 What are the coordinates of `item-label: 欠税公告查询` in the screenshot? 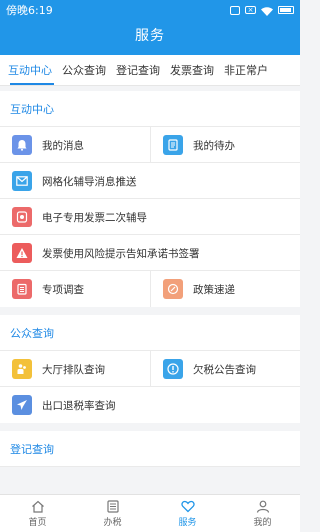 It's located at (224, 369).